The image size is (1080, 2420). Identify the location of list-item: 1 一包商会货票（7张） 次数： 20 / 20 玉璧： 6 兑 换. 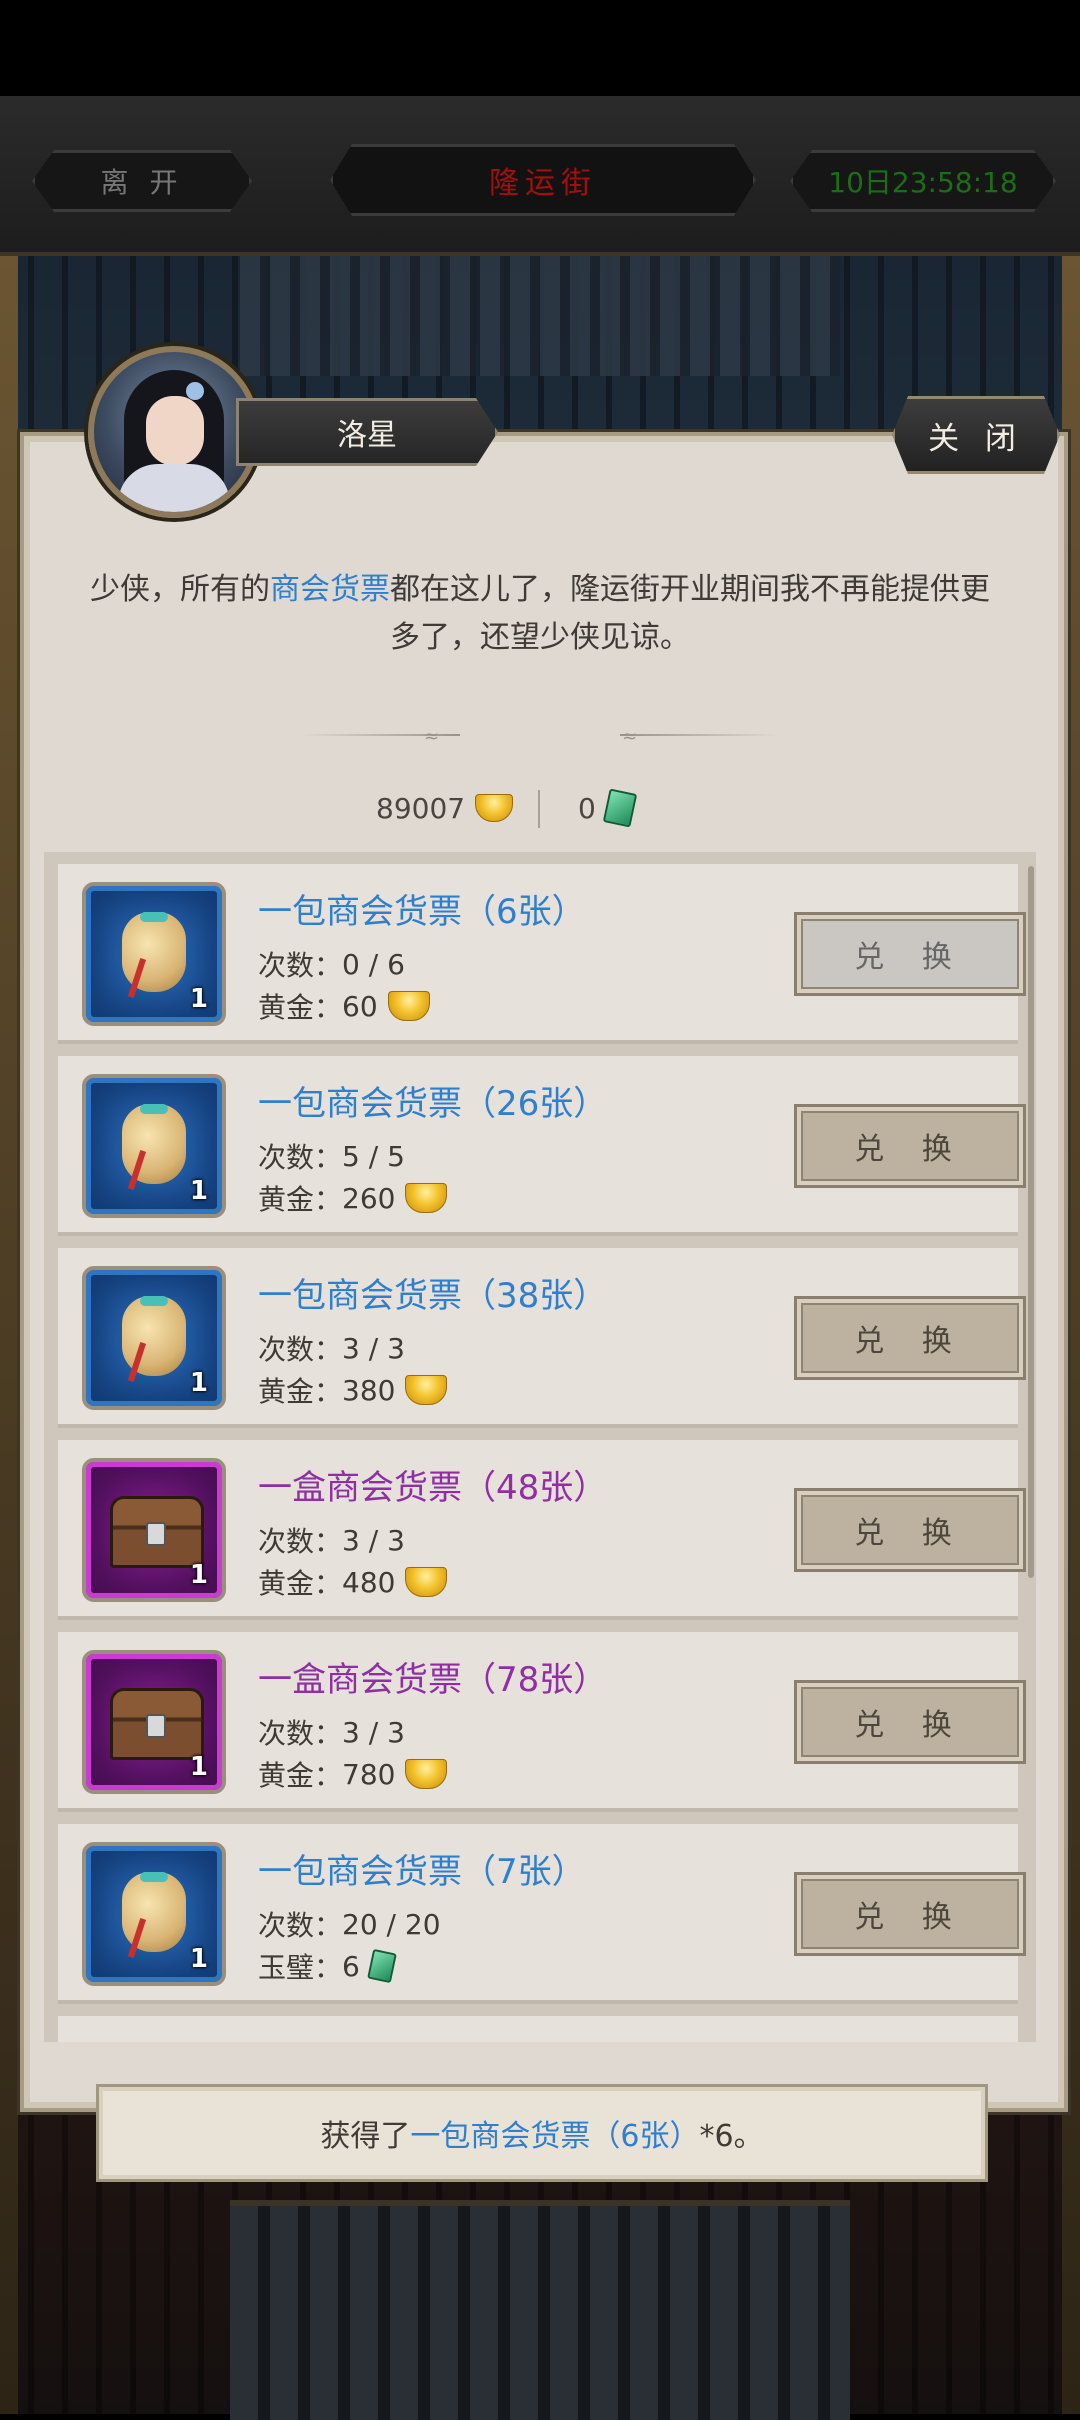
(542, 1914).